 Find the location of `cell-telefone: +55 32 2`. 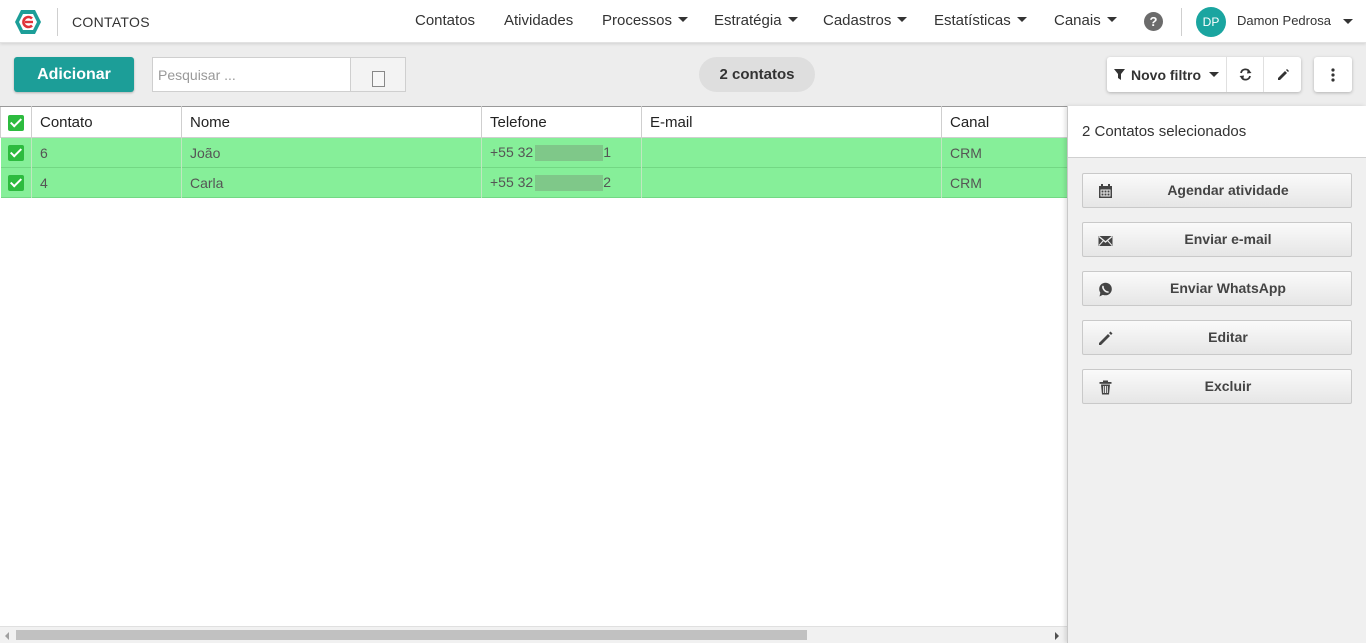

cell-telefone: +55 32 2 is located at coordinates (561, 182).